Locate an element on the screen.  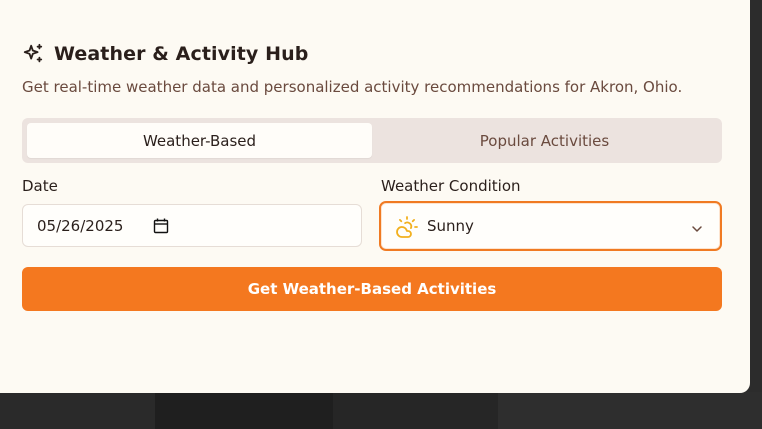
weather-condition-select: Sunny is located at coordinates (550, 226).